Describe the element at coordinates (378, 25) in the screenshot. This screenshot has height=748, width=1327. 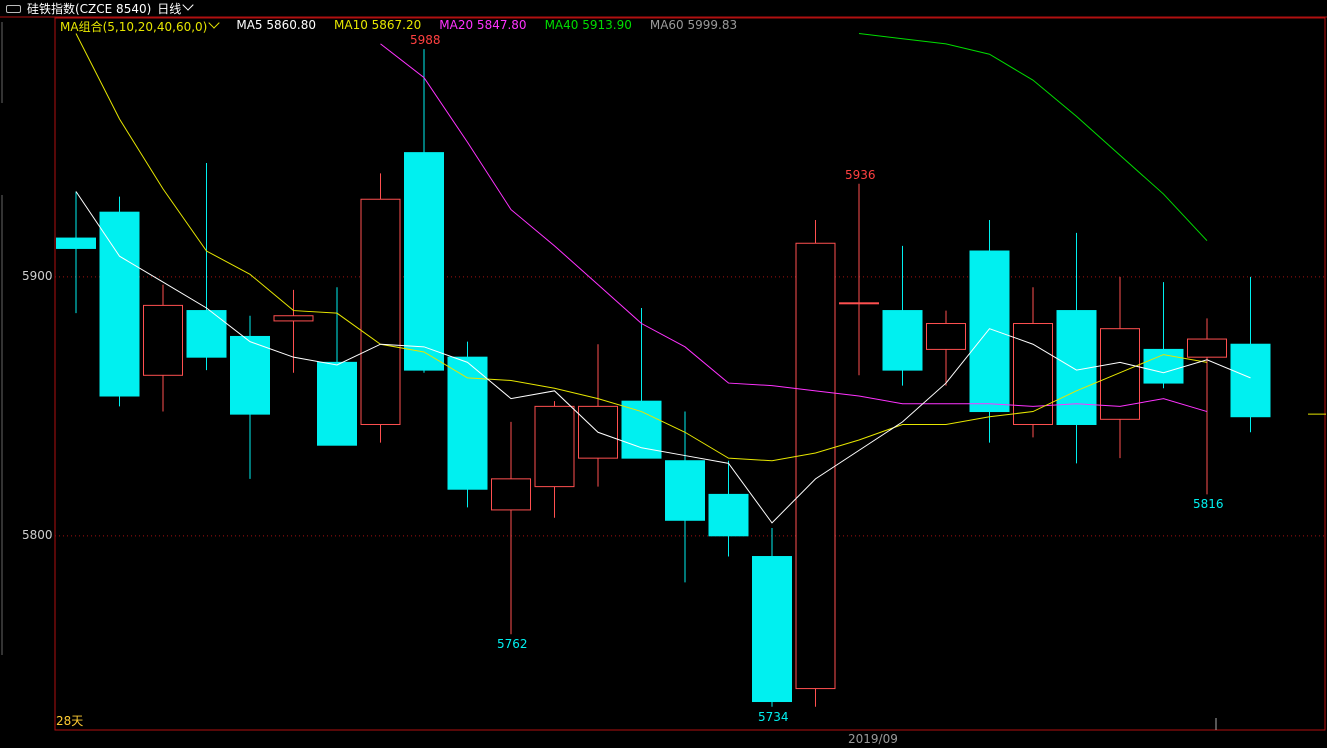
I see `legend-ma10: MA10 5867.20` at that location.